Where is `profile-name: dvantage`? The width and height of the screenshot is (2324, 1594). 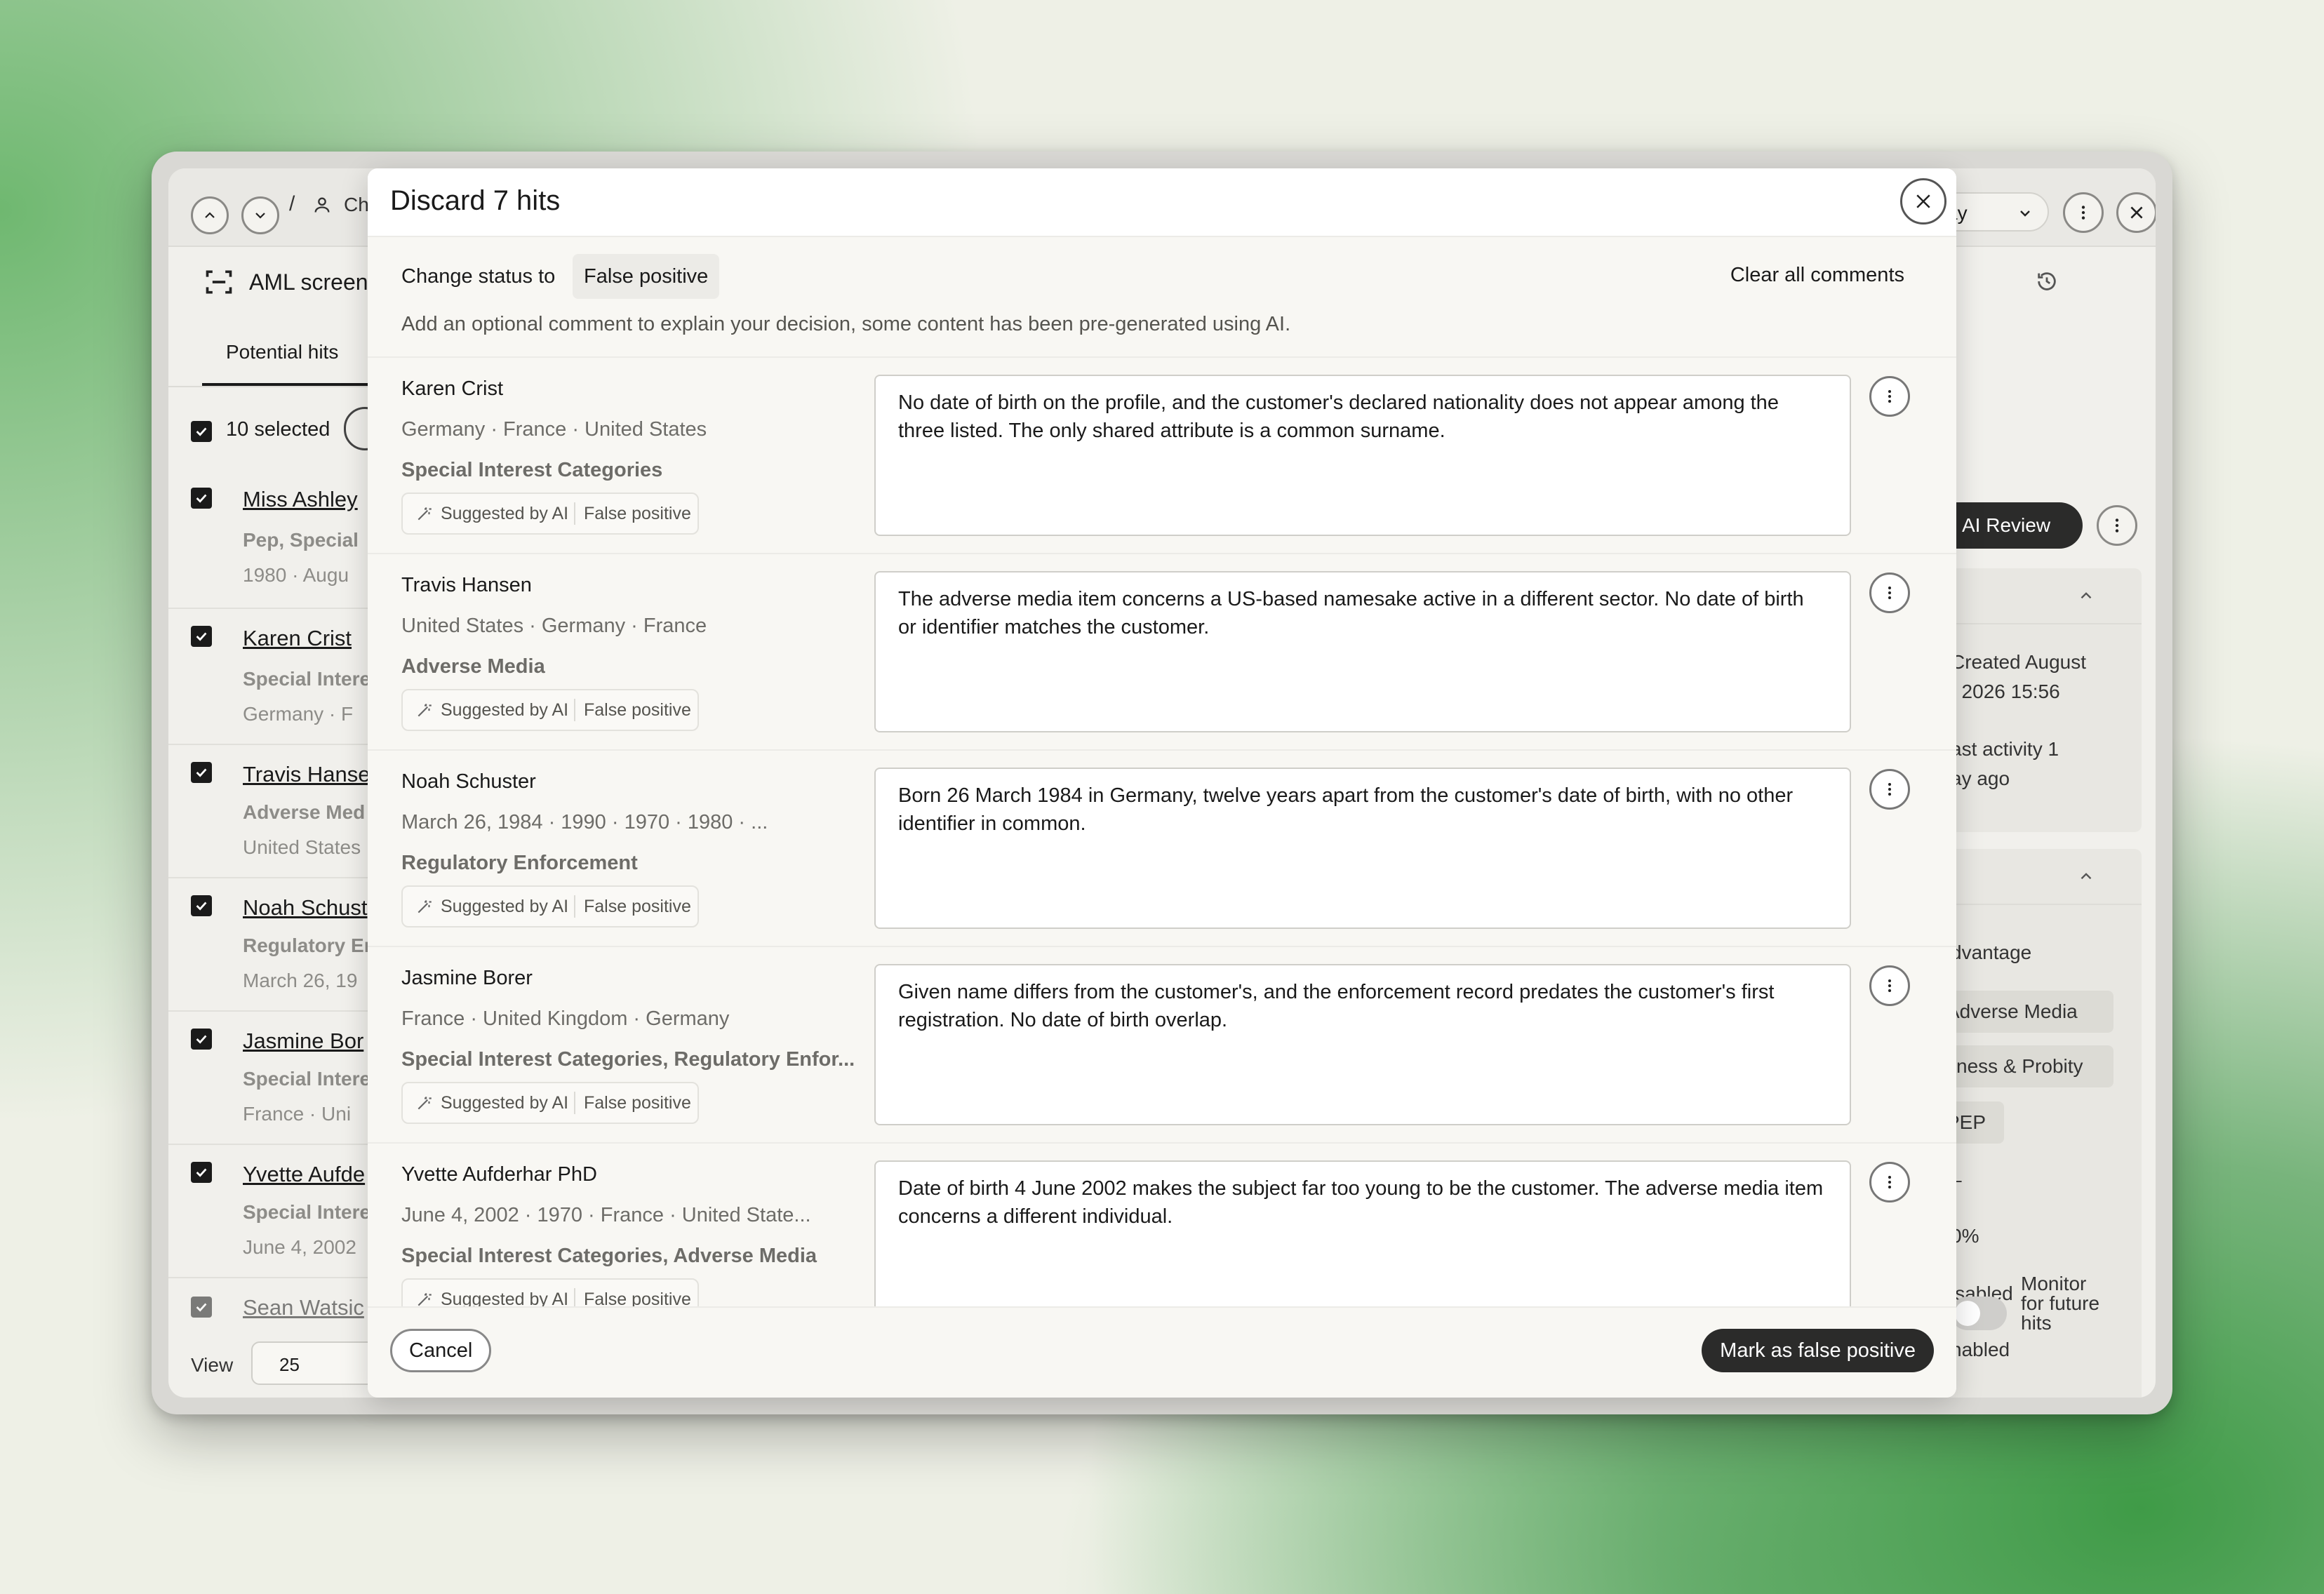
profile-name: dvantage is located at coordinates (1991, 952).